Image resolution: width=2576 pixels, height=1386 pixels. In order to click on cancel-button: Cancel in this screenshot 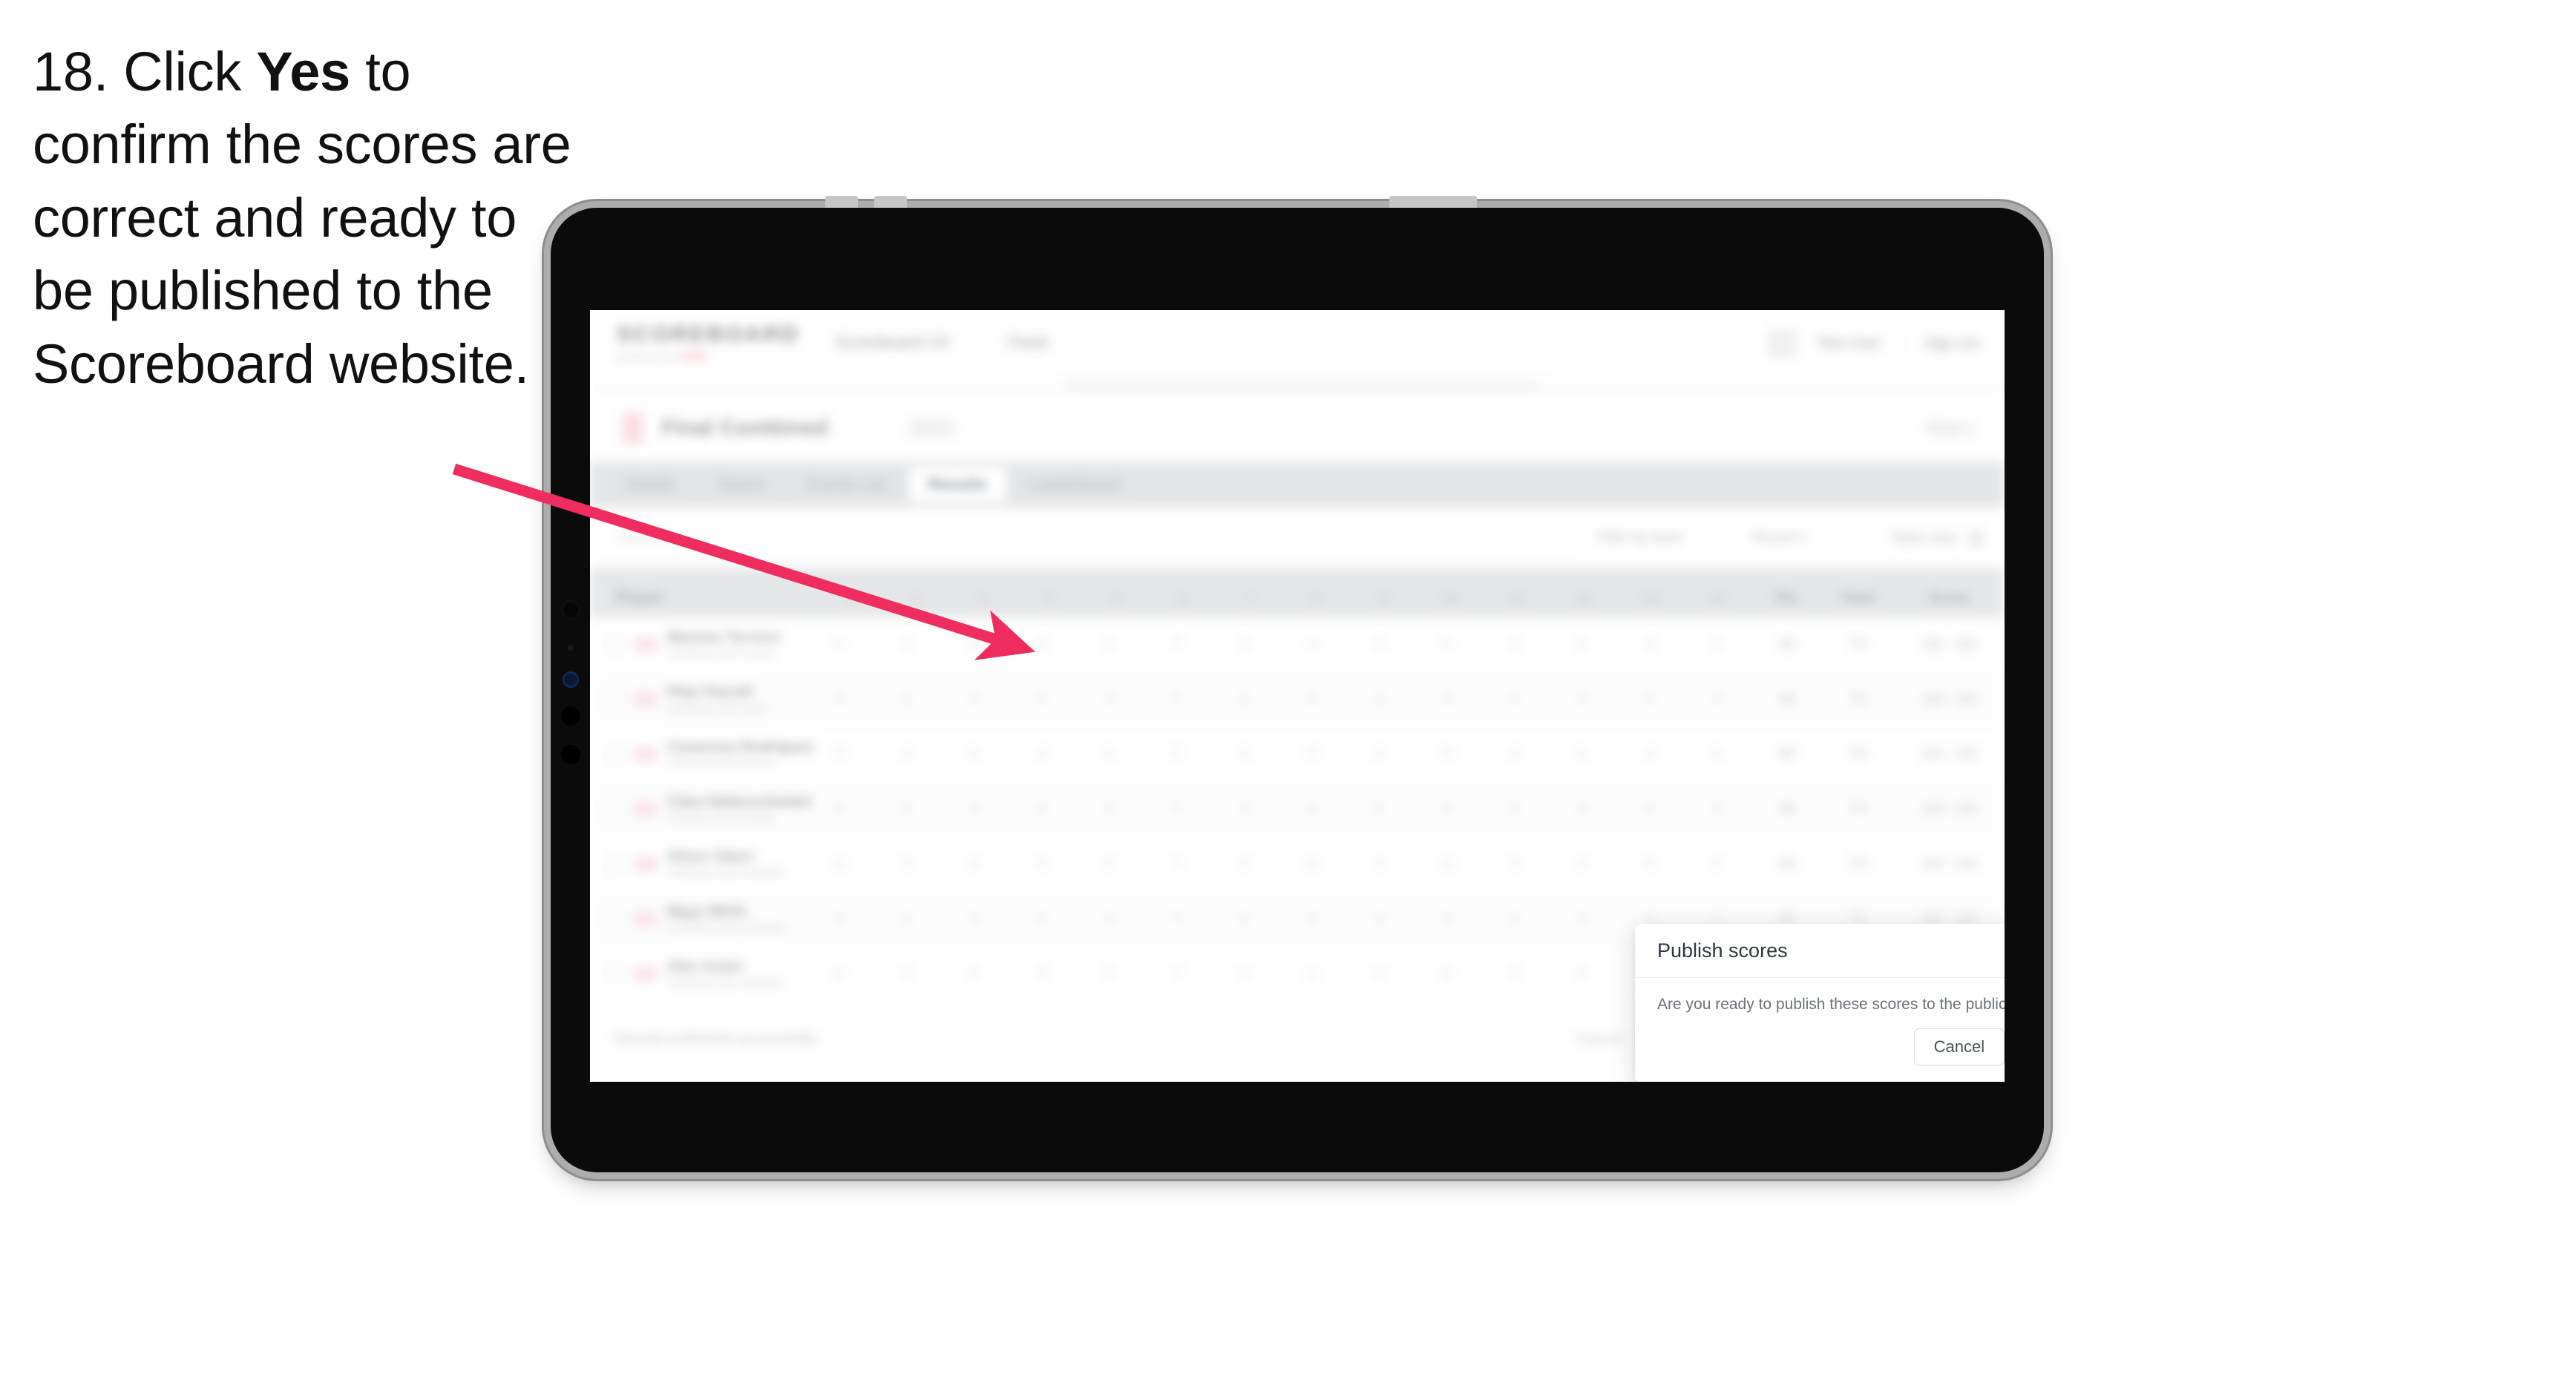, I will do `click(1959, 1046)`.